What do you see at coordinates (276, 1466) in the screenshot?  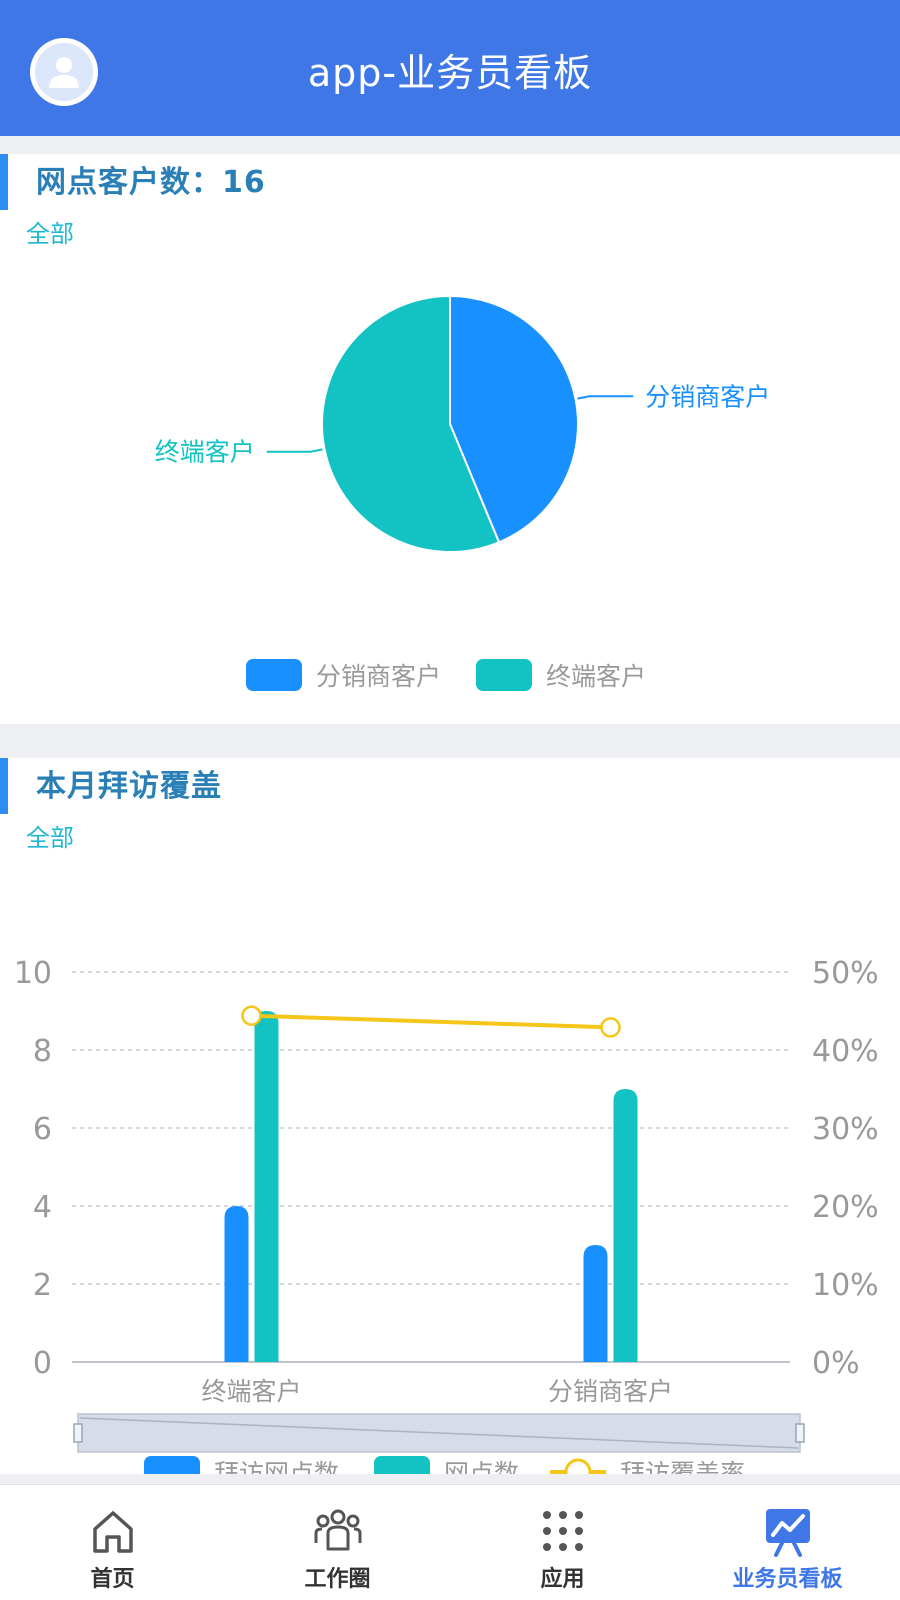 I see `legend-label: 拜访网点数` at bounding box center [276, 1466].